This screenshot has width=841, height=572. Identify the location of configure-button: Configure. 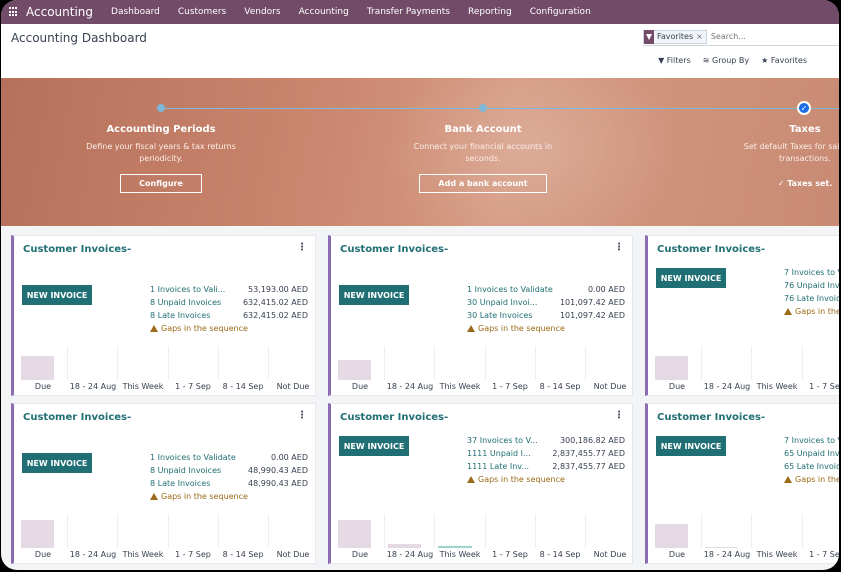
(161, 183).